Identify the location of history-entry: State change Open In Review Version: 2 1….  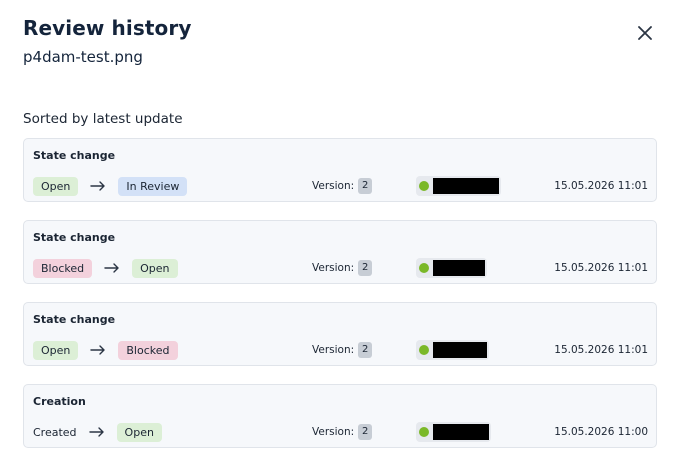
(340, 170).